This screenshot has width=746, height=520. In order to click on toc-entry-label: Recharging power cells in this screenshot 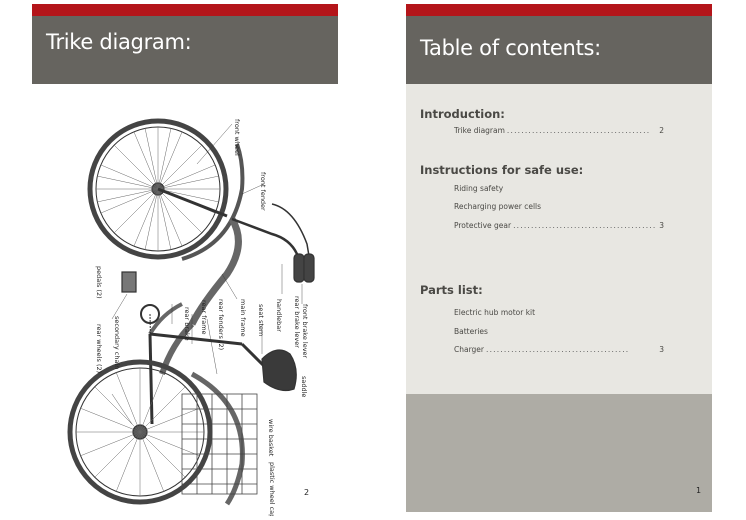, I will do `click(498, 206)`.